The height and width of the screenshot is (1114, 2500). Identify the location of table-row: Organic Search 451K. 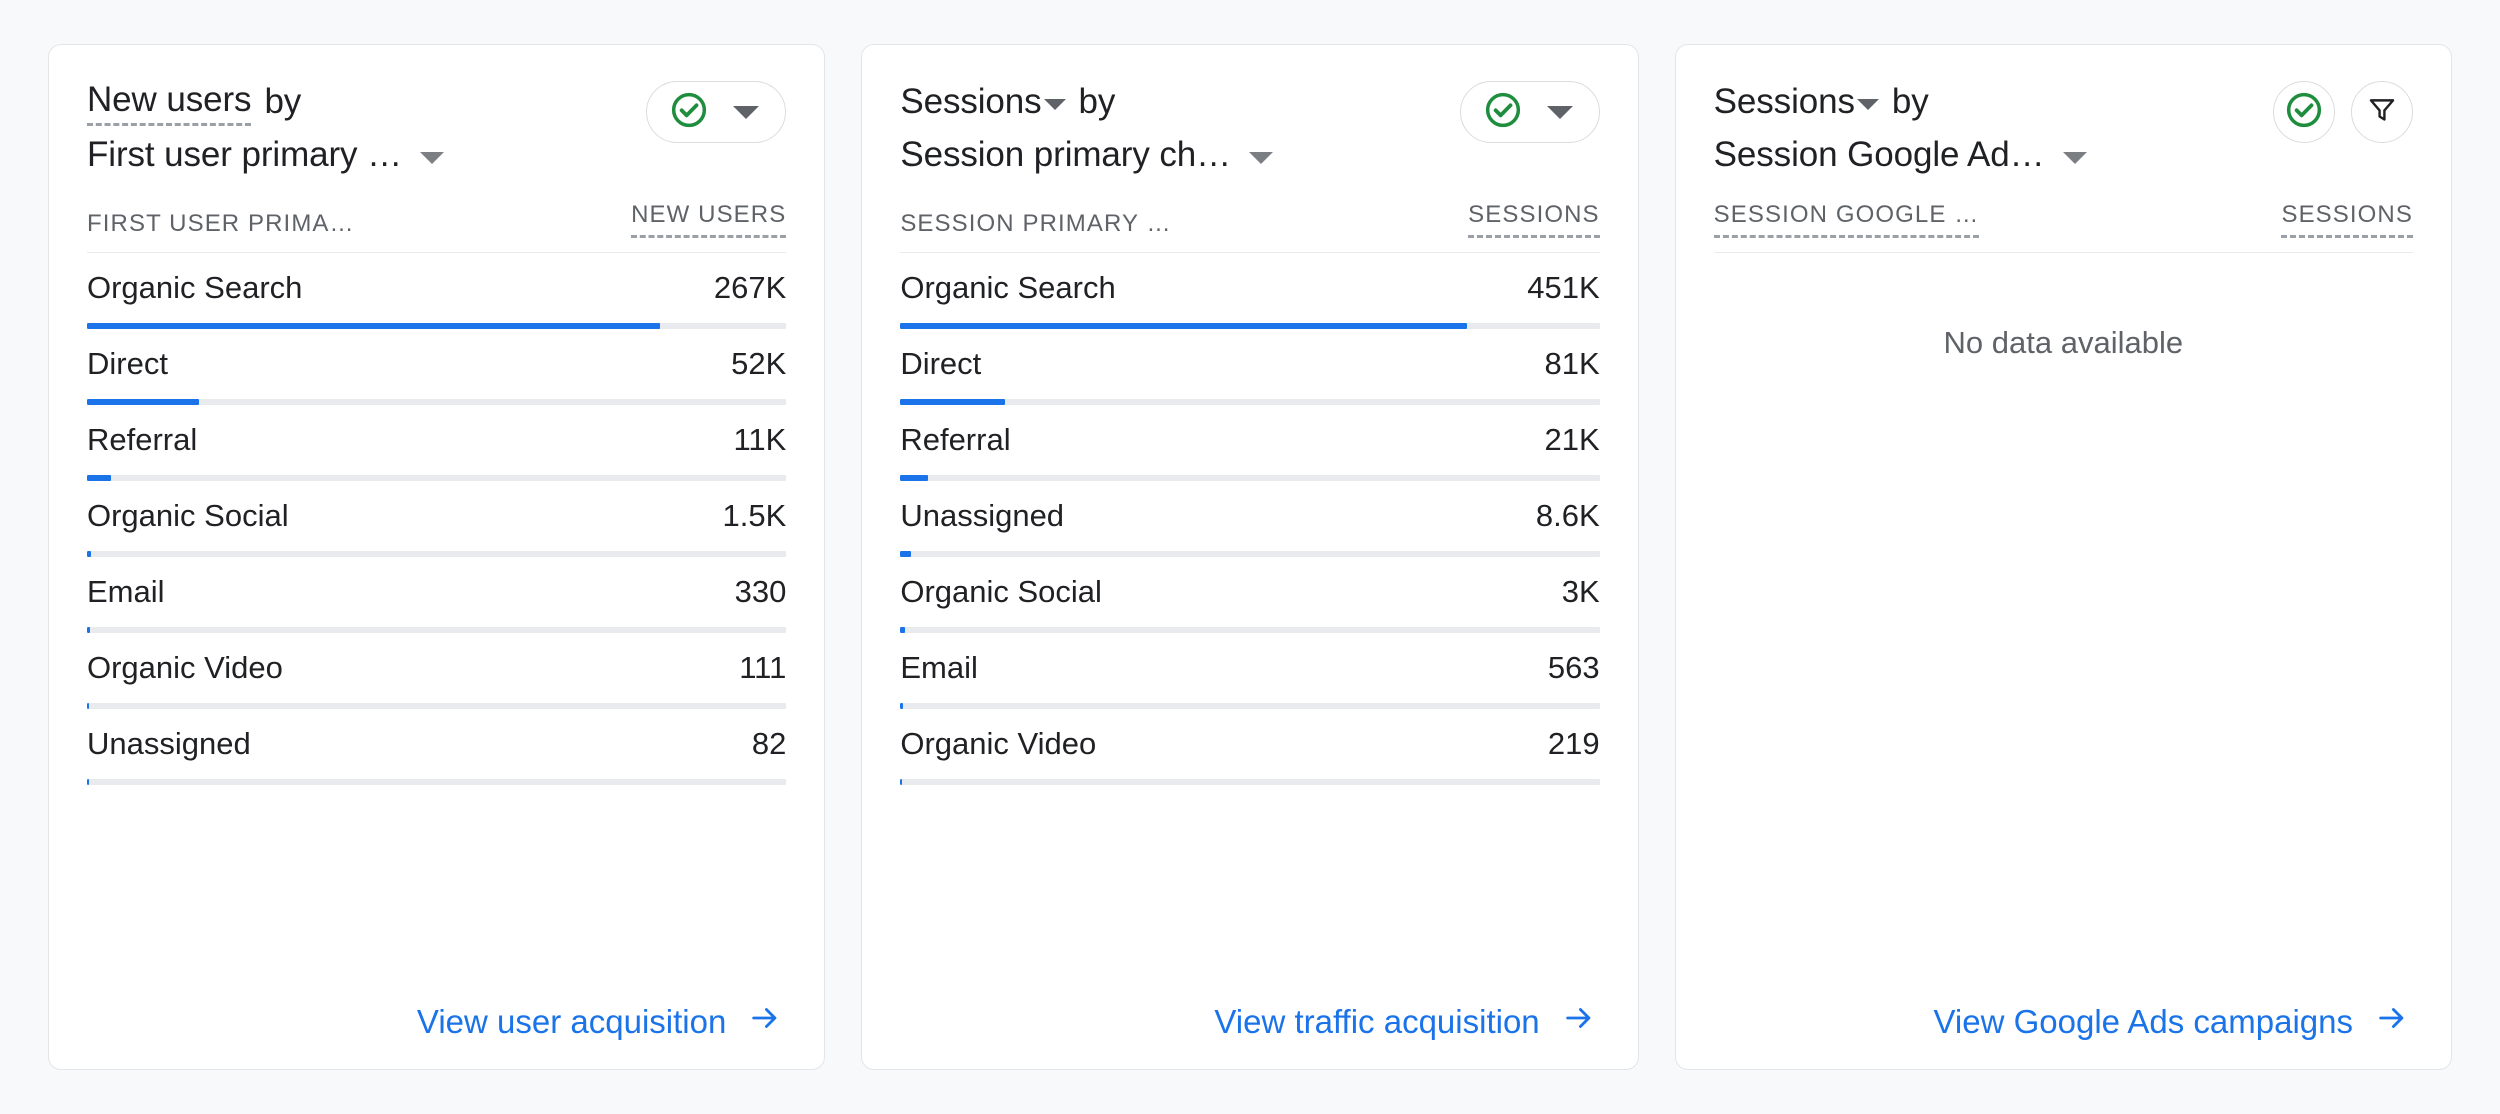
(1250, 291).